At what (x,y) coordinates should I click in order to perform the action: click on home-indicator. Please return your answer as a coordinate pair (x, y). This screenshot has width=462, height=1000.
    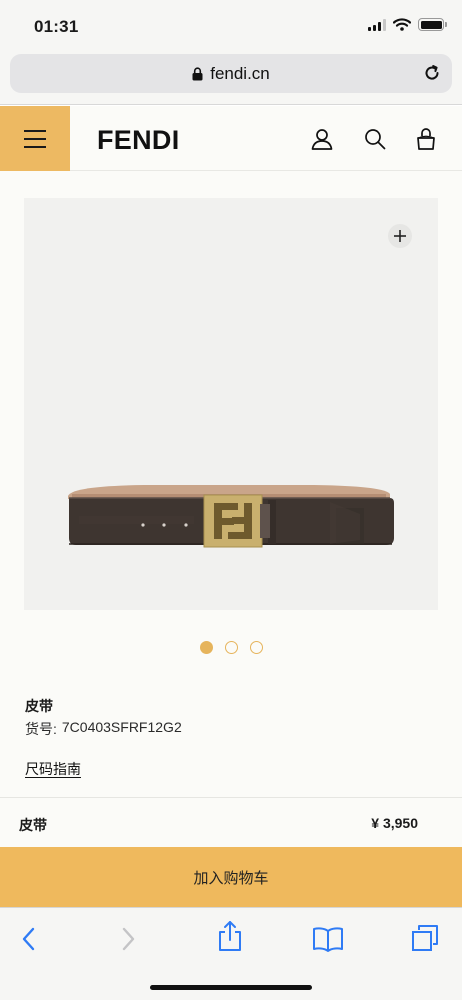
    Looking at the image, I should click on (231, 987).